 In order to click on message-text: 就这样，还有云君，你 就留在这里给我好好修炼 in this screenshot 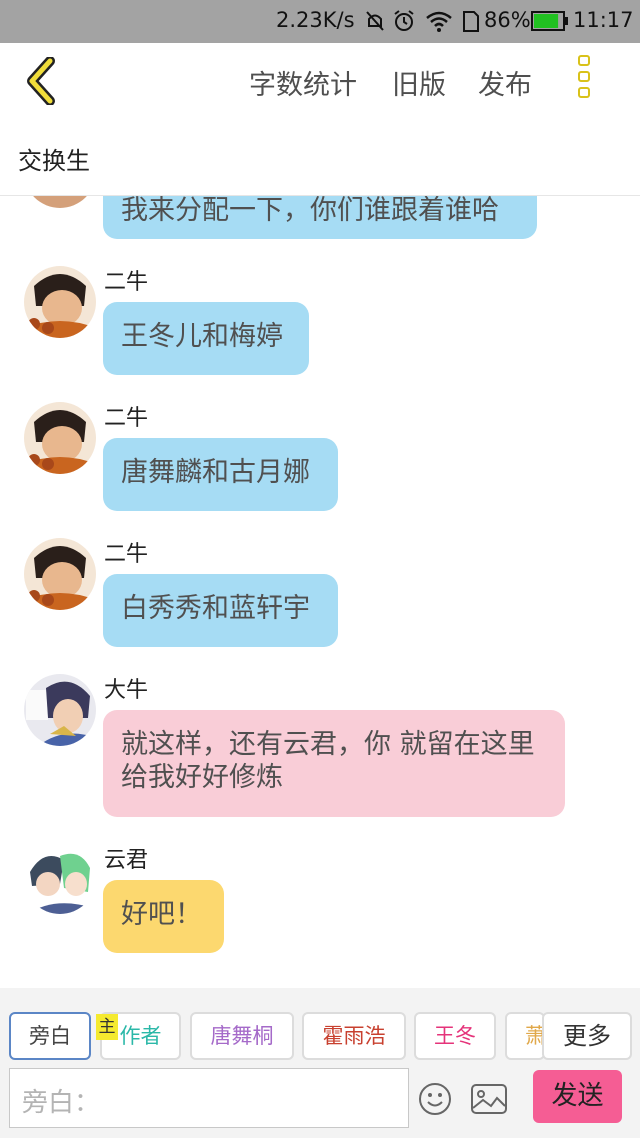, I will do `click(328, 761)`.